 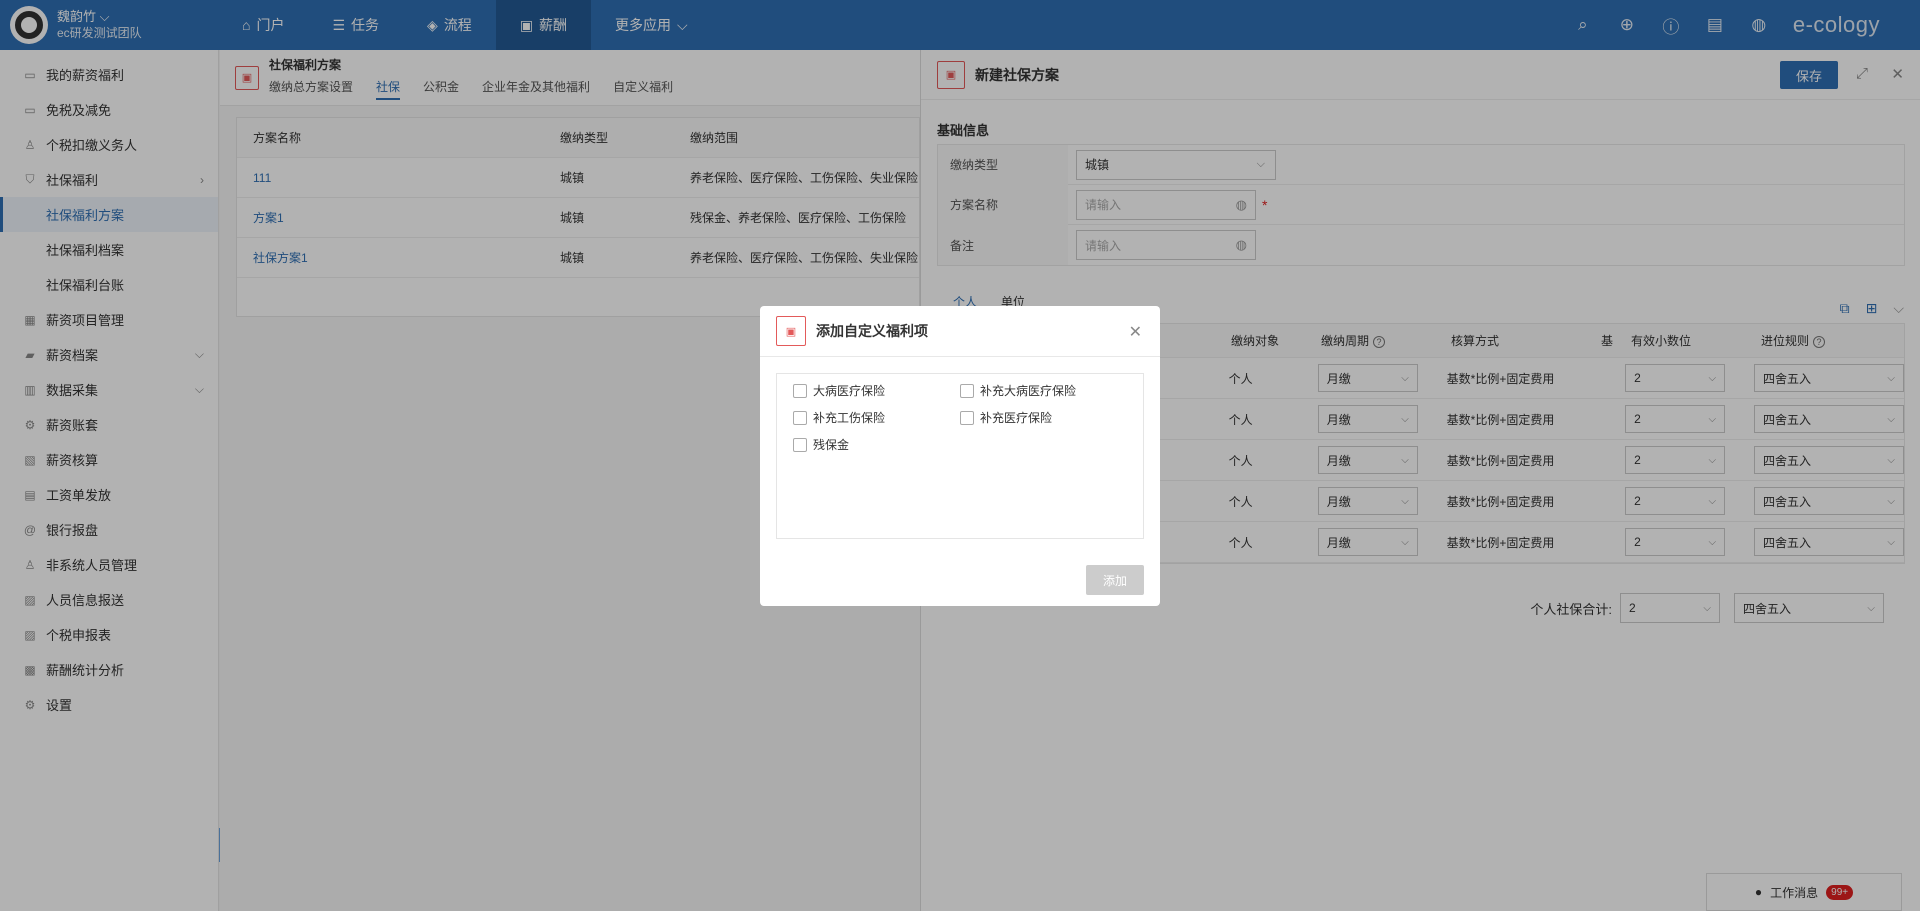 I want to click on dialog-title: 添加自定义福利项, so click(x=872, y=331).